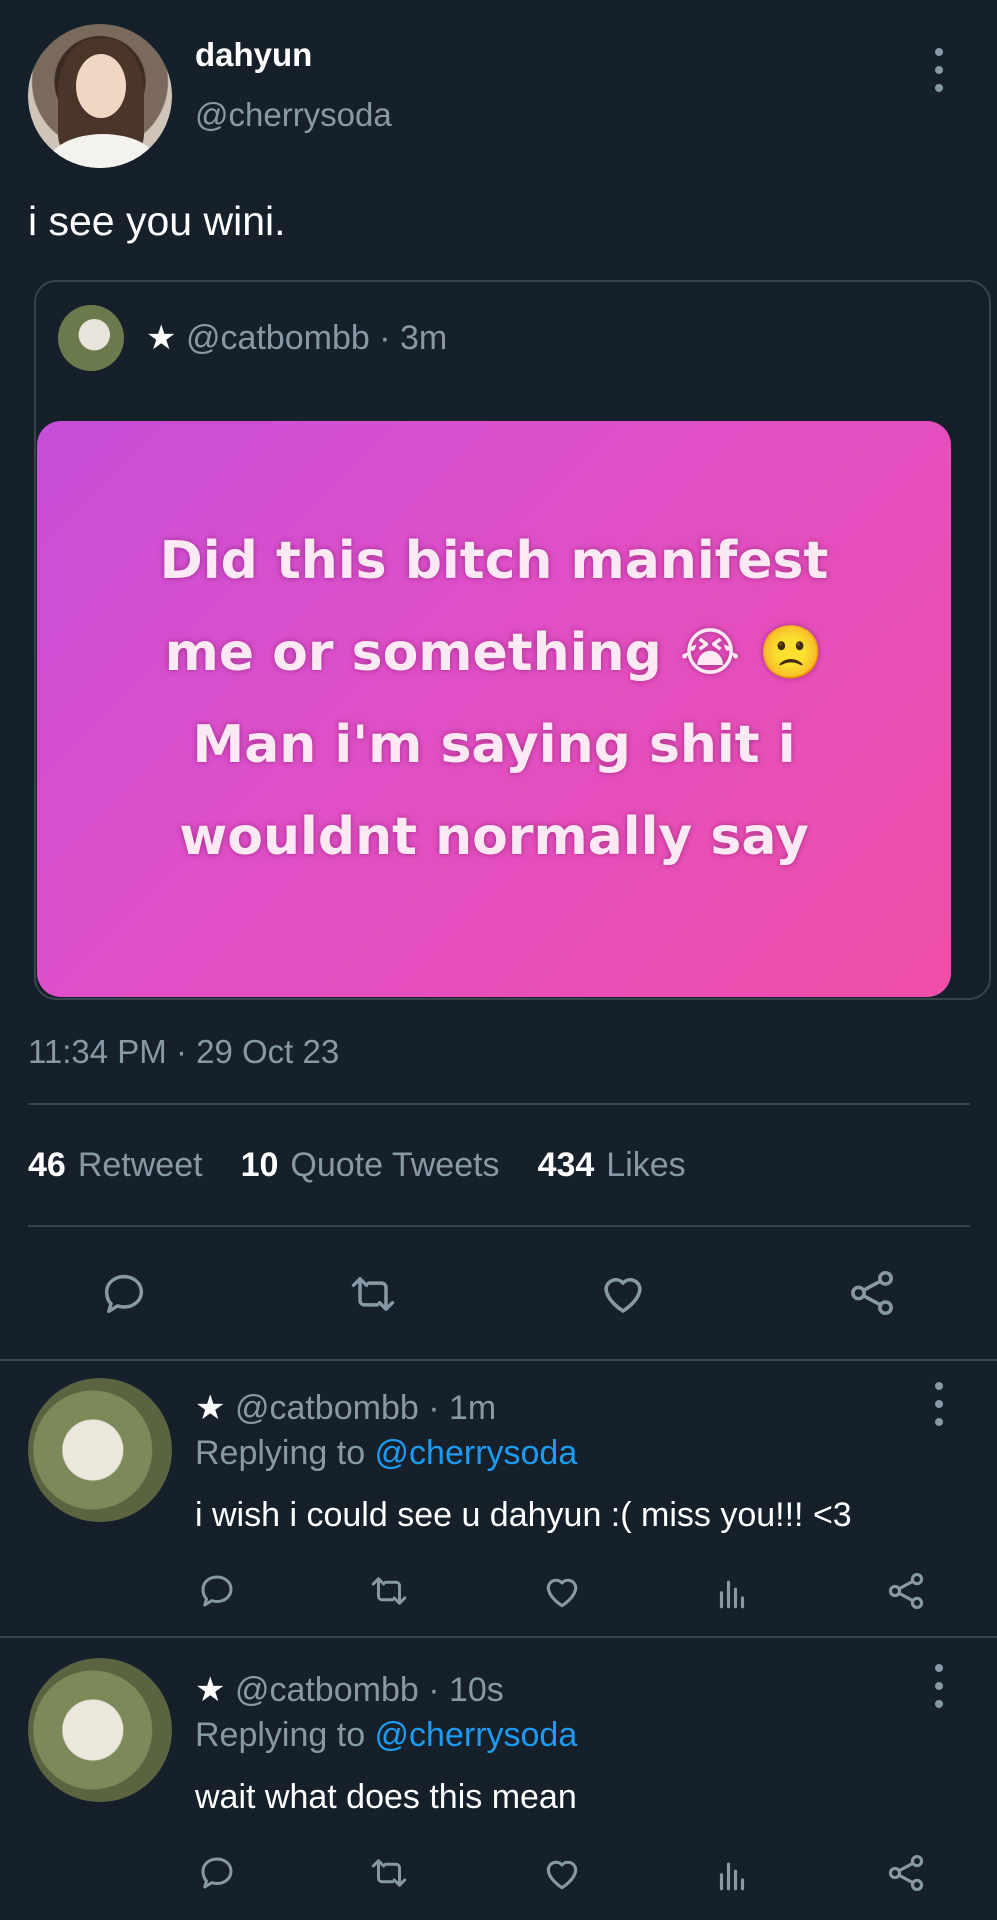 This screenshot has height=1920, width=997. What do you see at coordinates (91, 338) in the screenshot?
I see `quoted-author-avatar` at bounding box center [91, 338].